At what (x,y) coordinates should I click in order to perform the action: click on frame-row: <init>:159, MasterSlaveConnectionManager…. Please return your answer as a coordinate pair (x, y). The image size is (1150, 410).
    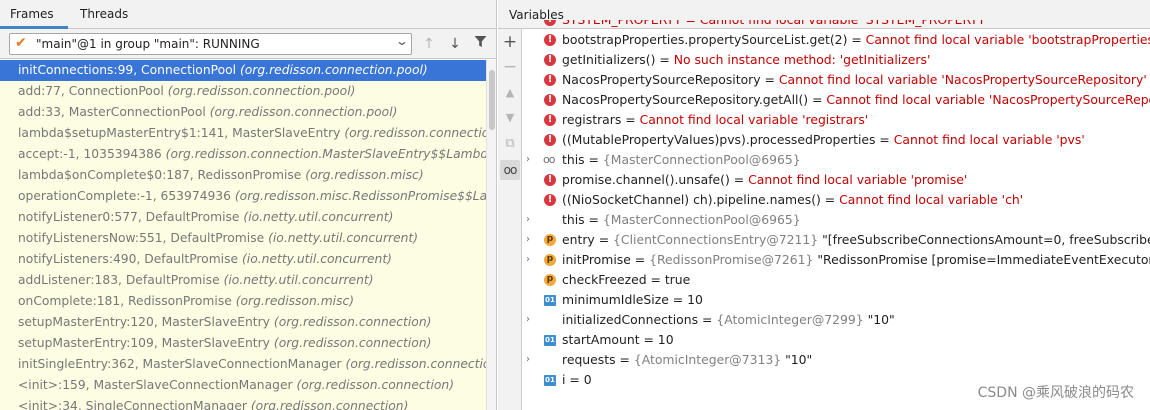
    Looking at the image, I should click on (243, 385).